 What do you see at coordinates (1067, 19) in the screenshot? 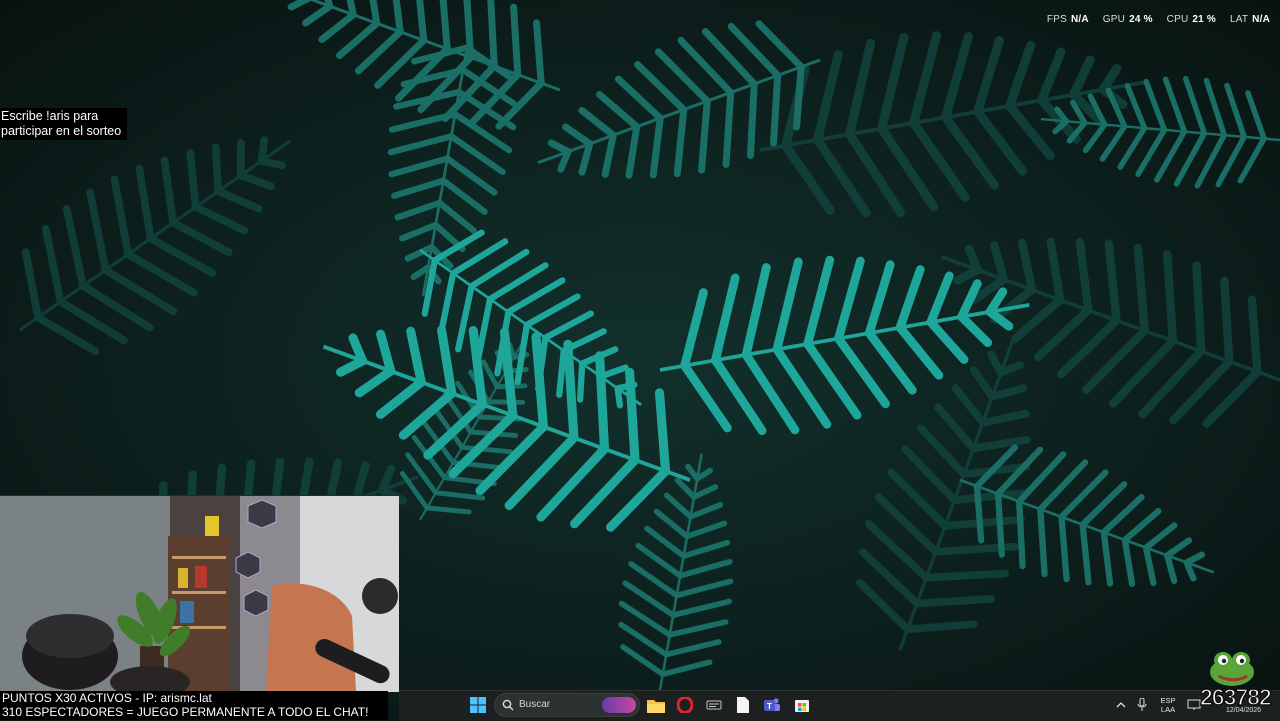
I see `fps-readout: FPS N/A` at bounding box center [1067, 19].